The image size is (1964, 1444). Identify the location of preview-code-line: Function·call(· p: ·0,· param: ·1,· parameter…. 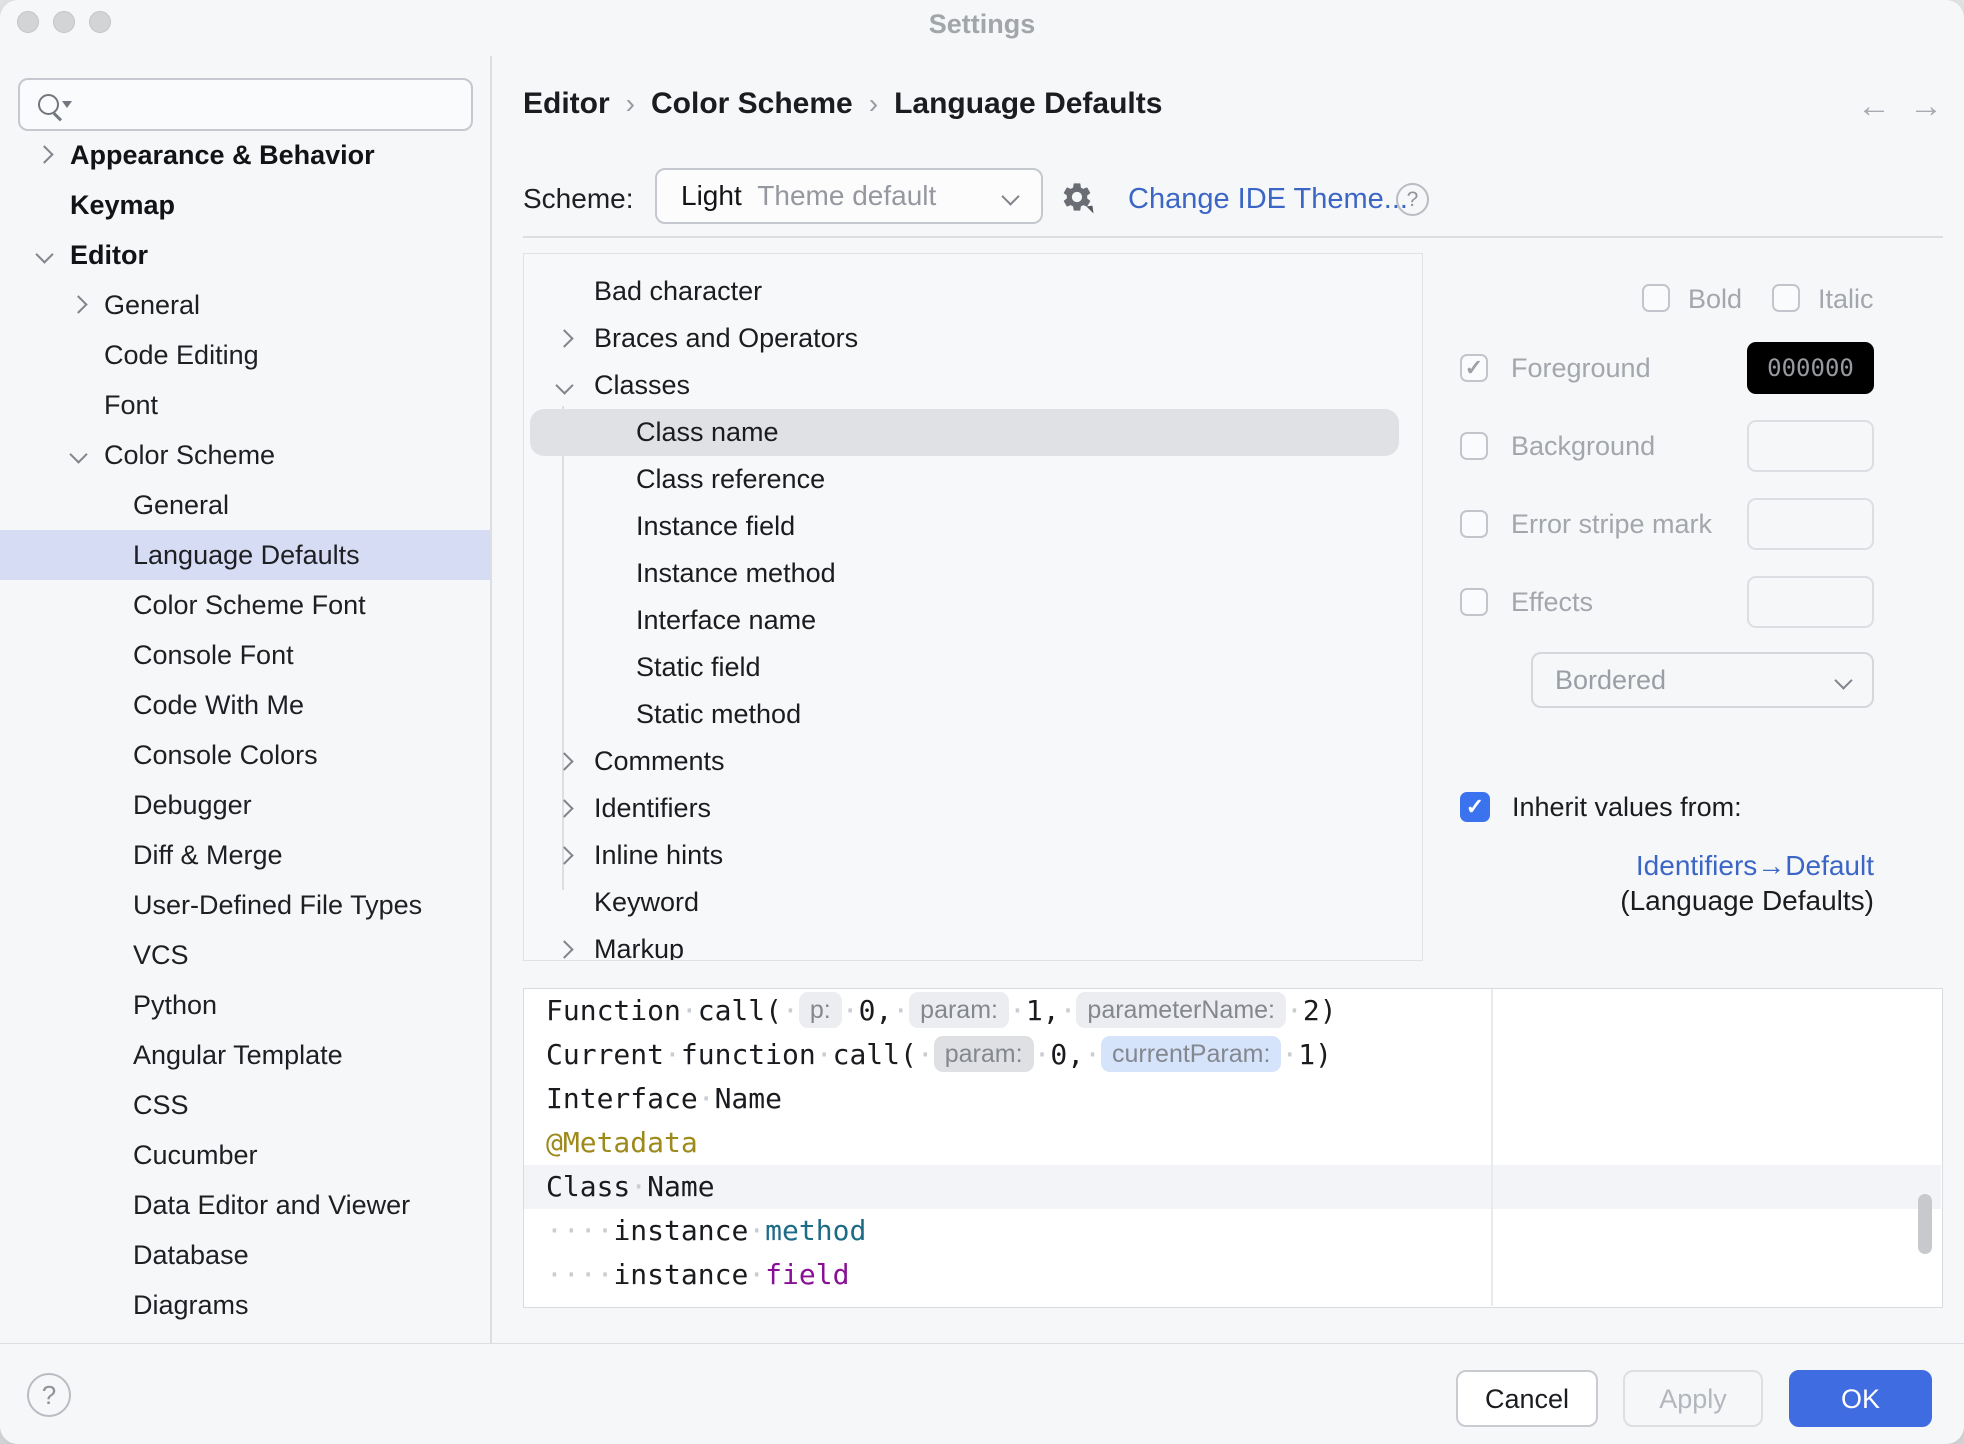
(1232, 1011).